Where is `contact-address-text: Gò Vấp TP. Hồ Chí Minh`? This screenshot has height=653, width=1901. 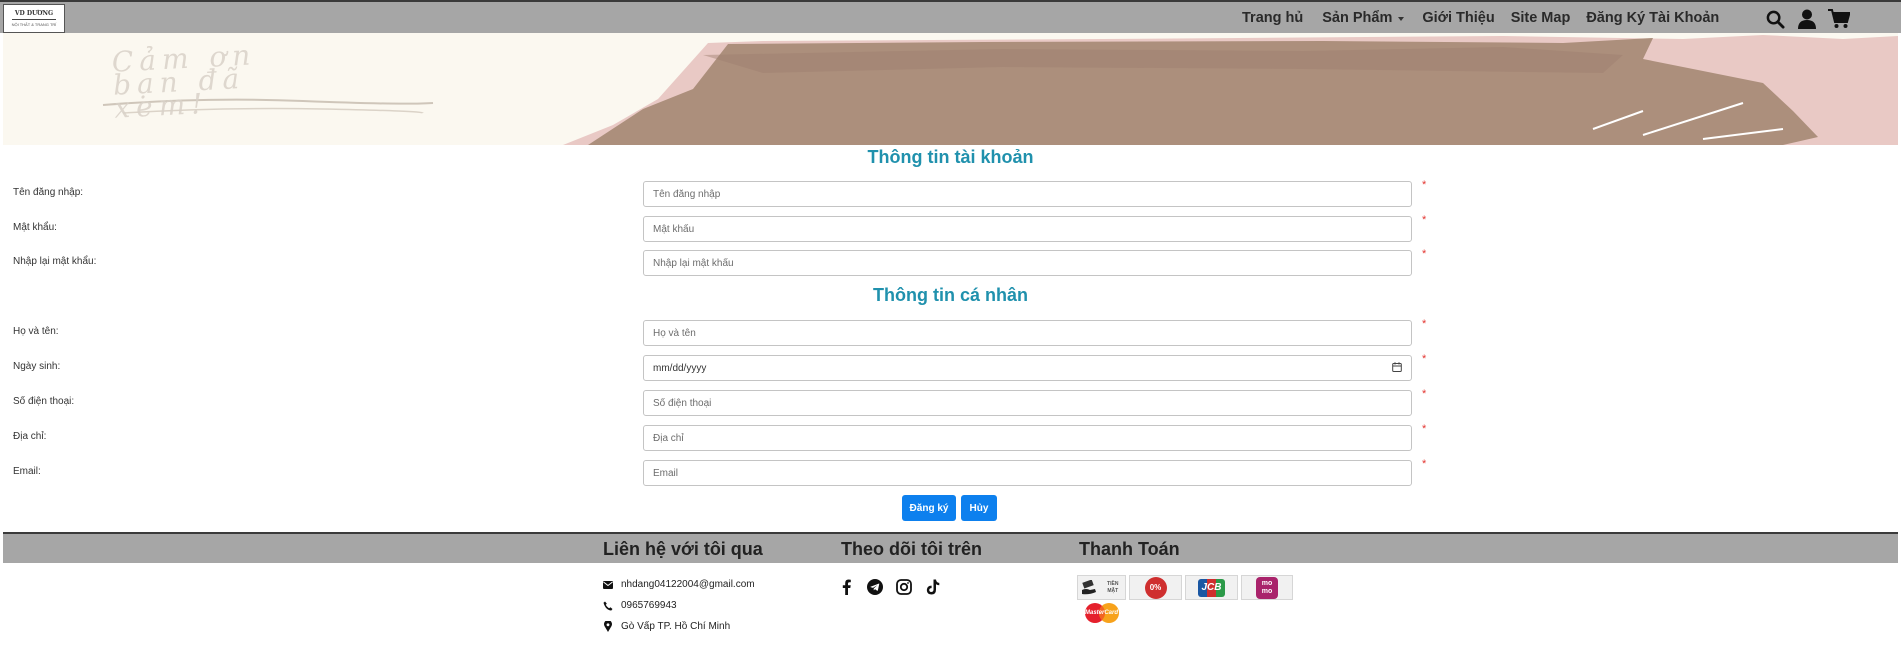
contact-address-text: Gò Vấp TP. Hồ Chí Minh is located at coordinates (676, 626).